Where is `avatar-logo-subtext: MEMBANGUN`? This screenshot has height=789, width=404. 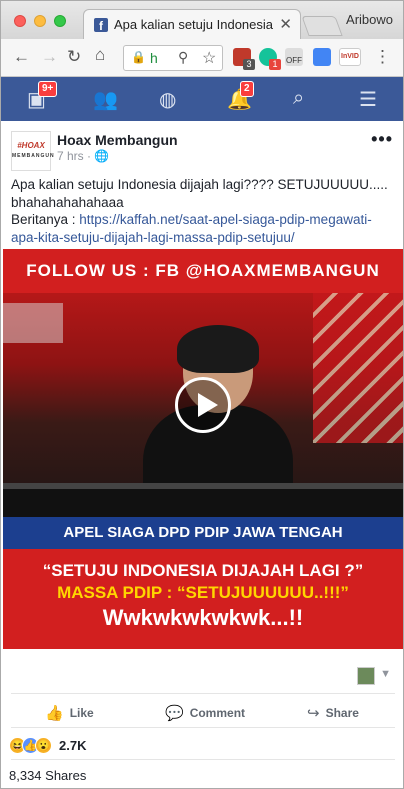 avatar-logo-subtext: MEMBANGUN is located at coordinates (33, 156).